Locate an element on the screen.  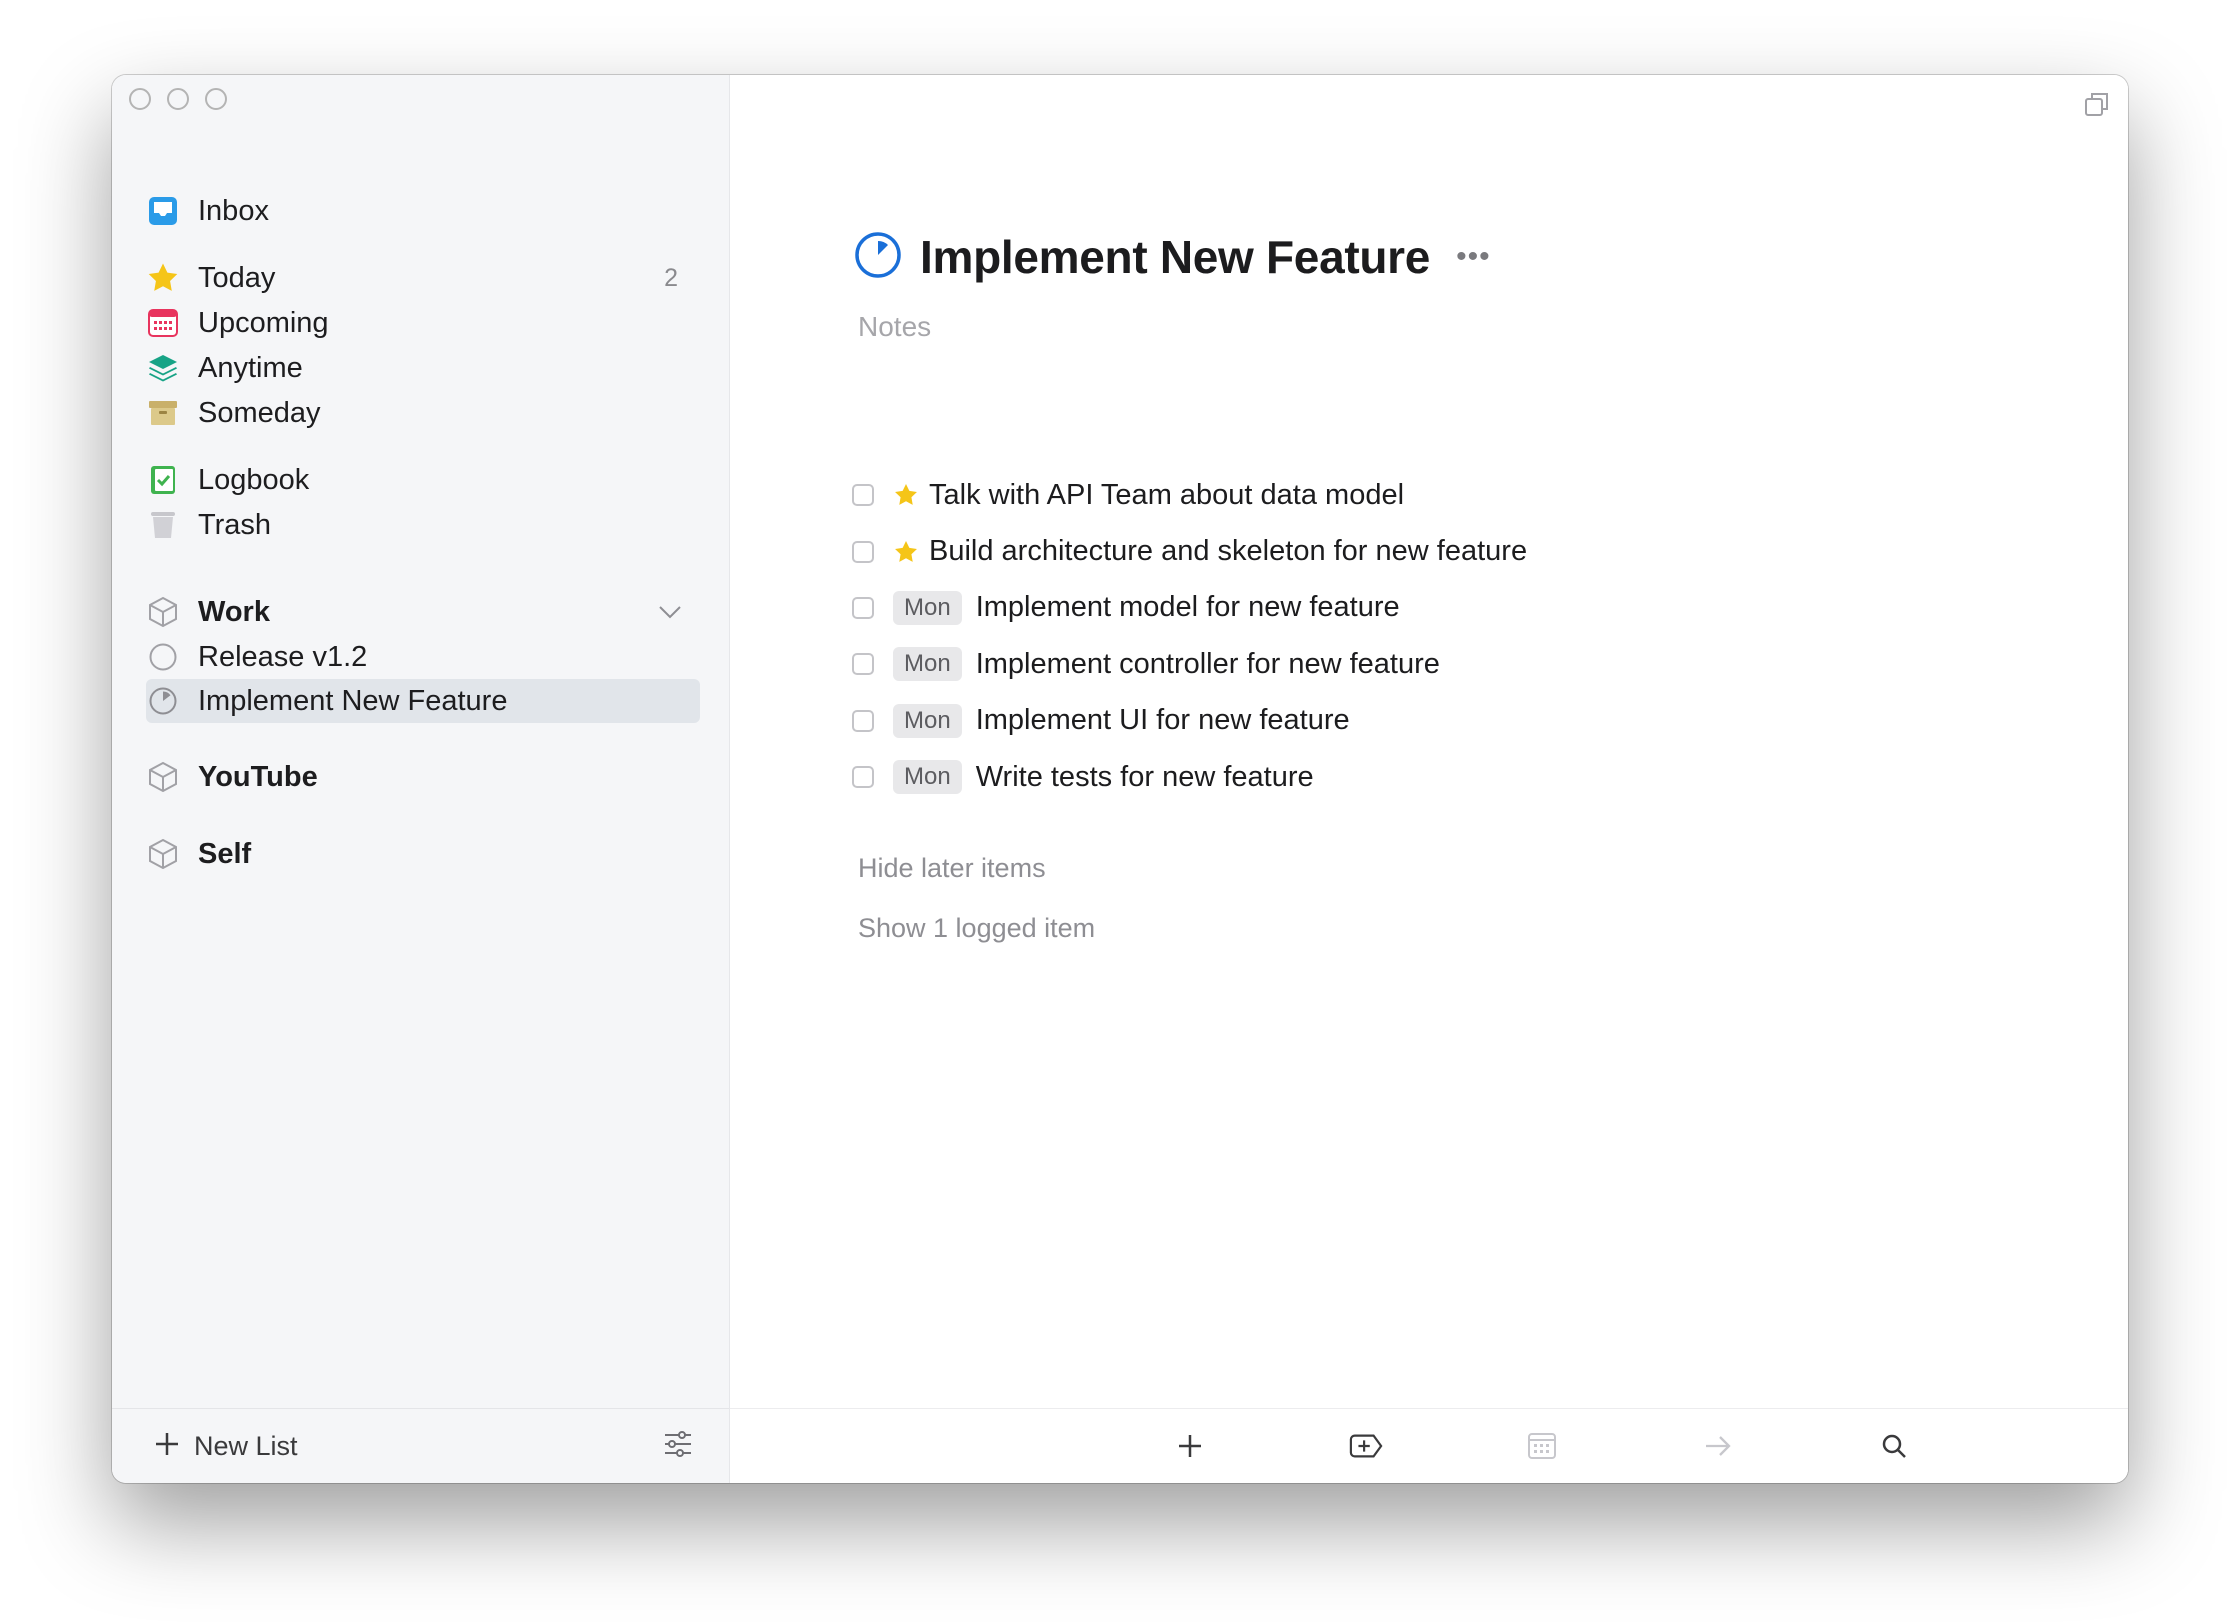
sidebar-item-anytime: Anytime is located at coordinates (421, 368).